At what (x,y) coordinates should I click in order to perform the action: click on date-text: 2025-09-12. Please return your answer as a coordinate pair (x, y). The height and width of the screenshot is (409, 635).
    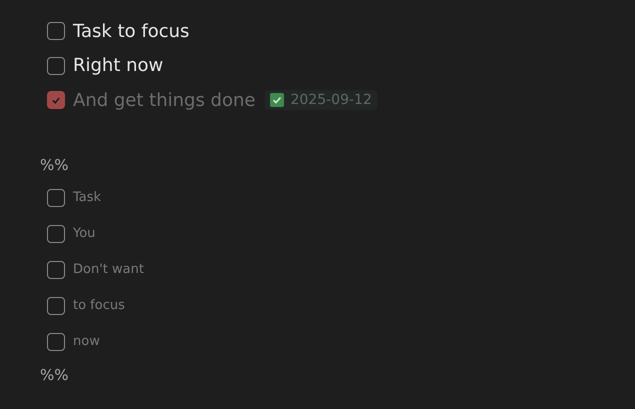
    Looking at the image, I should click on (331, 100).